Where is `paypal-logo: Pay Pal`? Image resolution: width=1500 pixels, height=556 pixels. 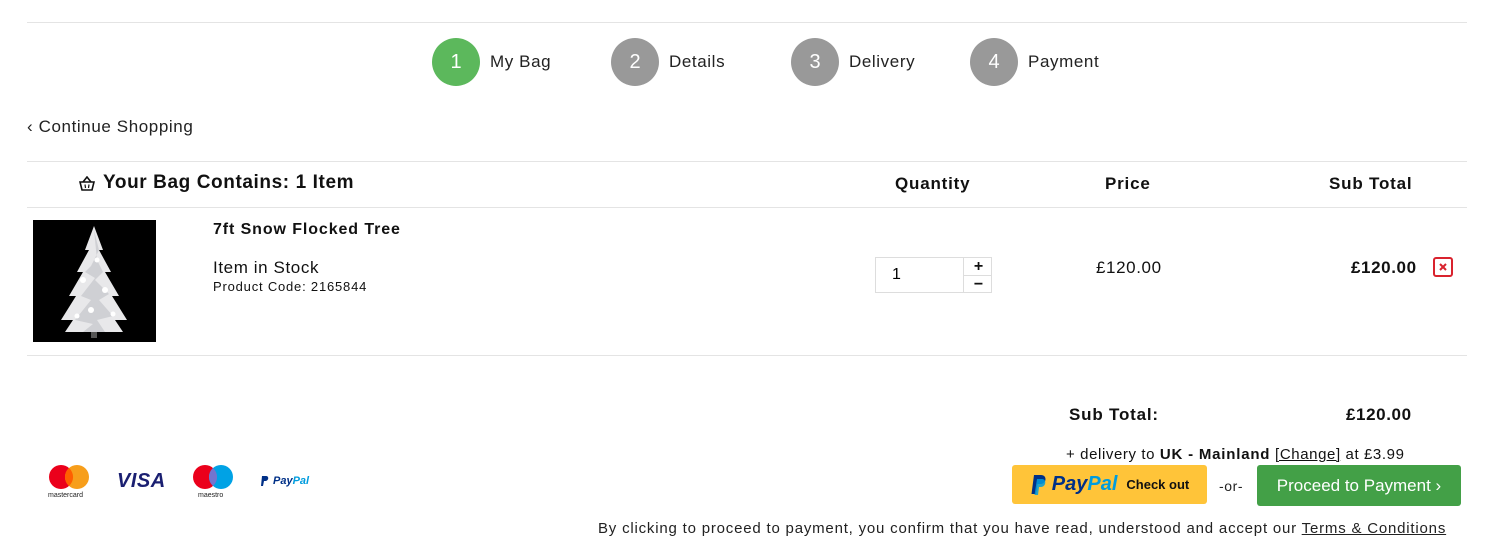 paypal-logo: Pay Pal is located at coordinates (284, 481).